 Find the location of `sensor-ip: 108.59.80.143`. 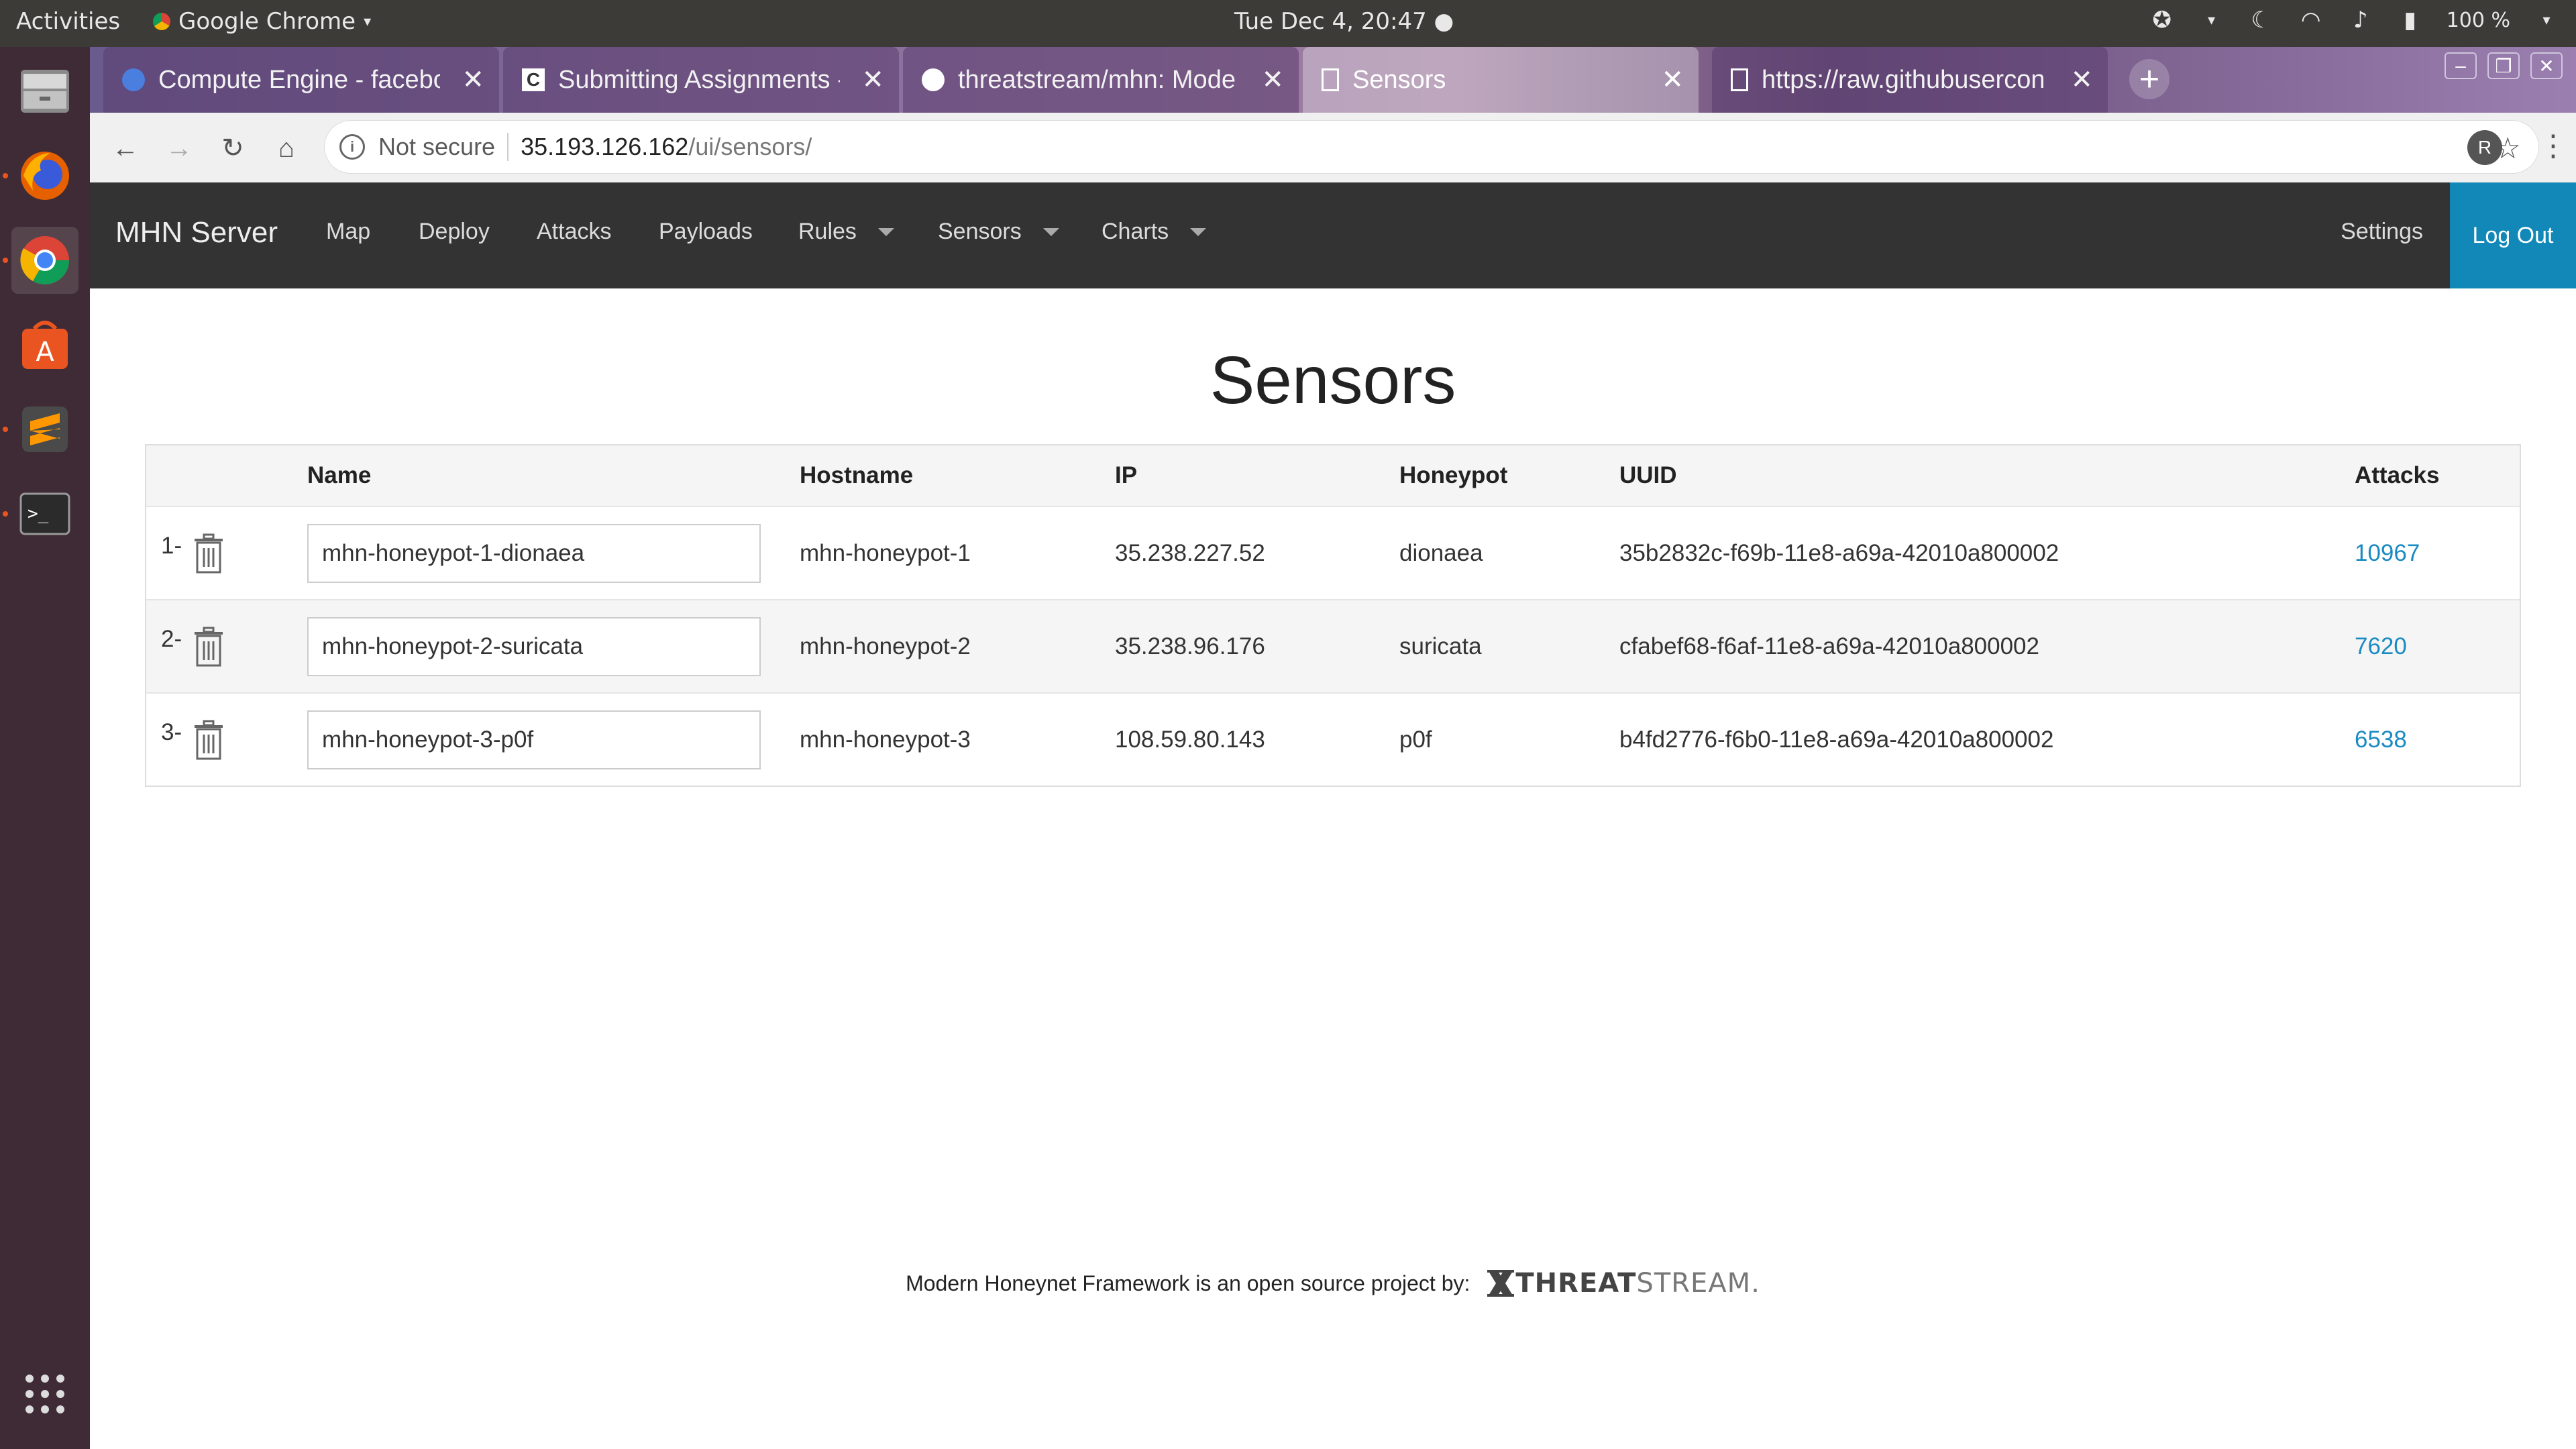

sensor-ip: 108.59.80.143 is located at coordinates (1190, 739).